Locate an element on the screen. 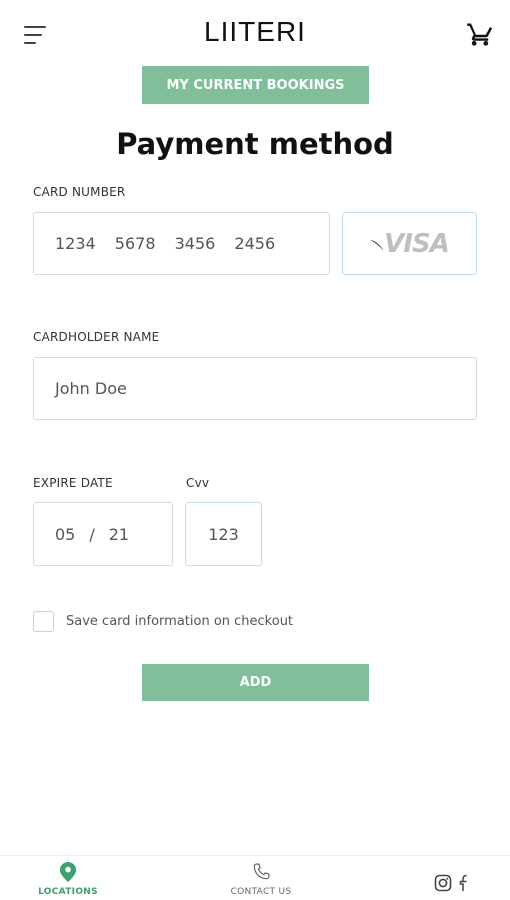 Image resolution: width=510 pixels, height=900 pixels. add-card-button: ADD is located at coordinates (255, 682).